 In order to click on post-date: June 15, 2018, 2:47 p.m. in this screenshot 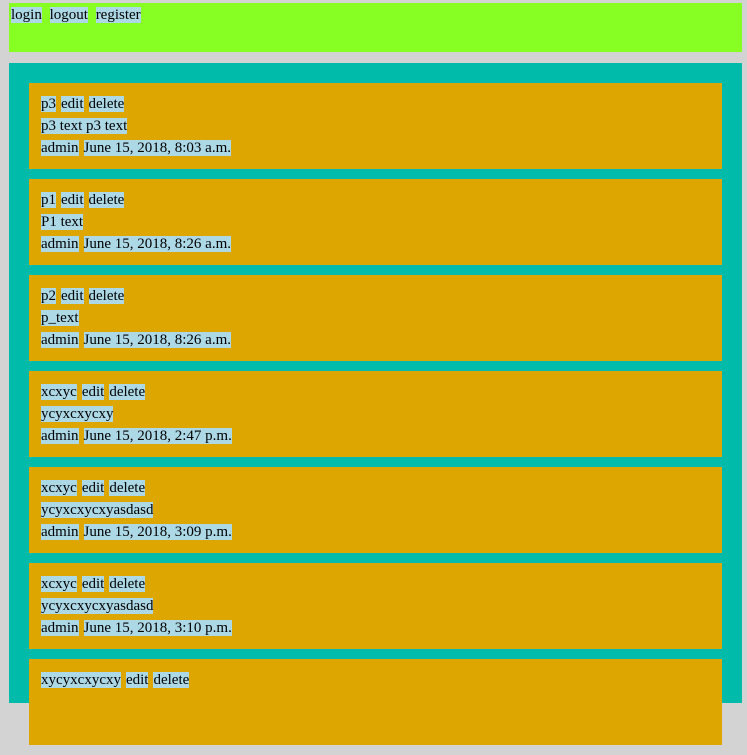, I will do `click(157, 436)`.